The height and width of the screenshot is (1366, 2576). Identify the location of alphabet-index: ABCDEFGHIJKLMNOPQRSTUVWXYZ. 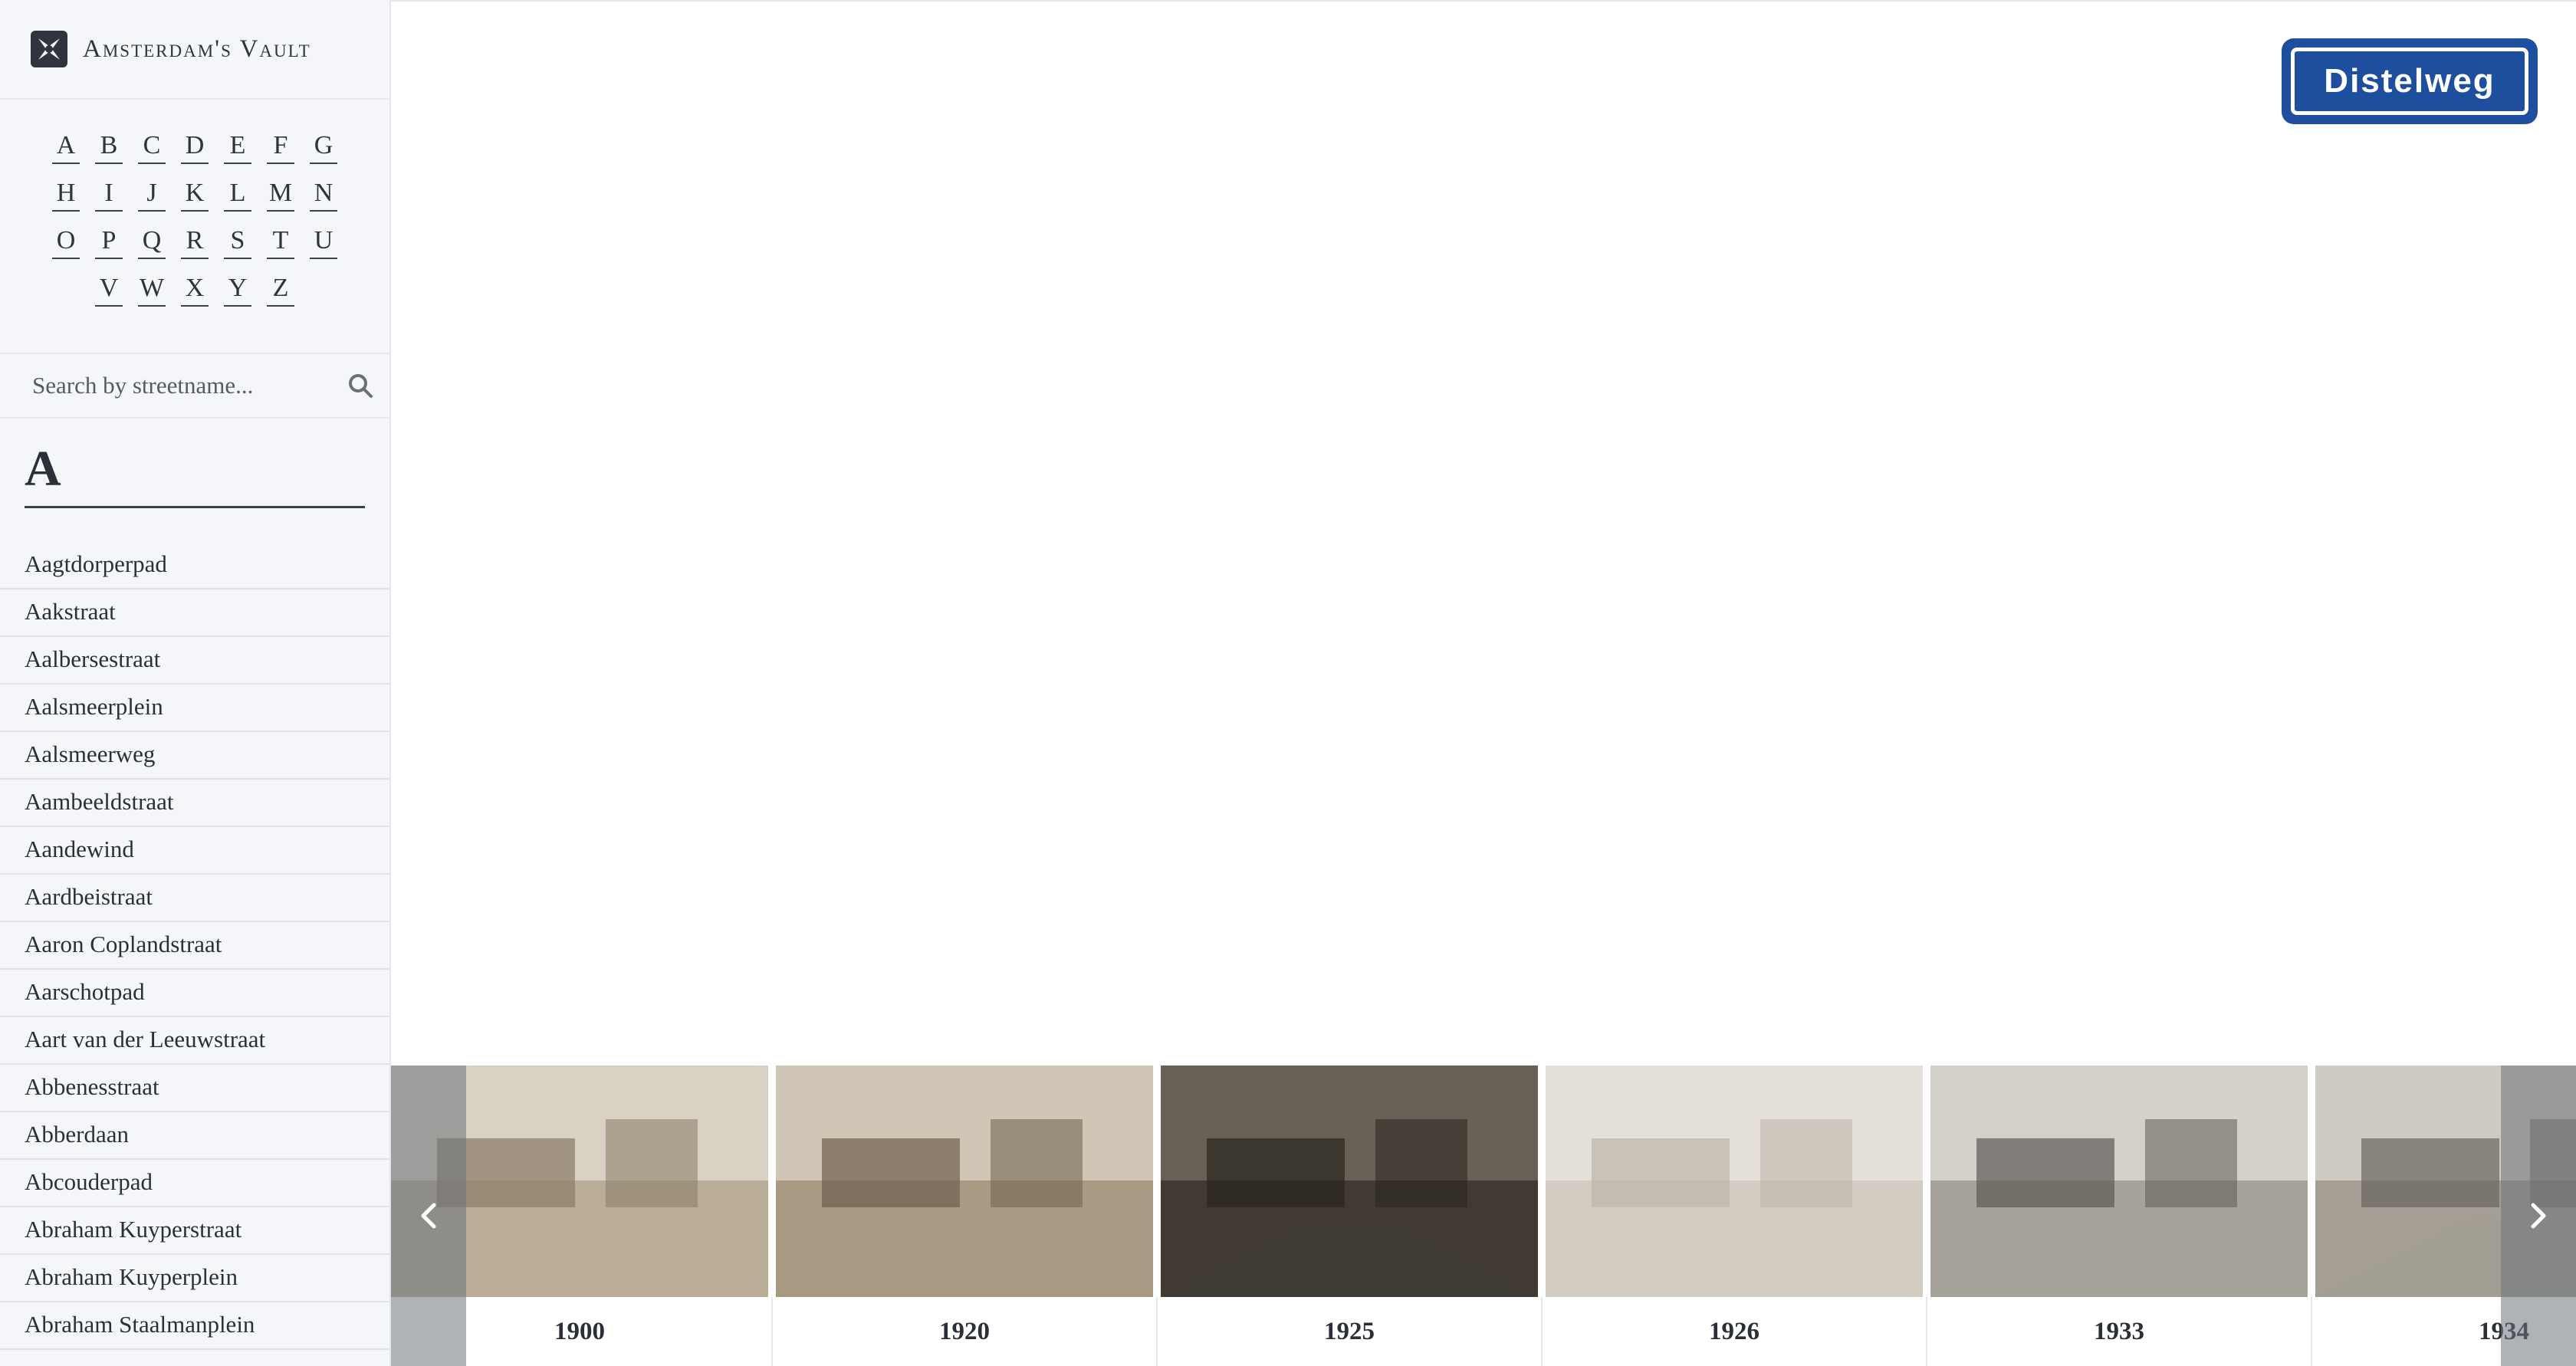
(195, 227).